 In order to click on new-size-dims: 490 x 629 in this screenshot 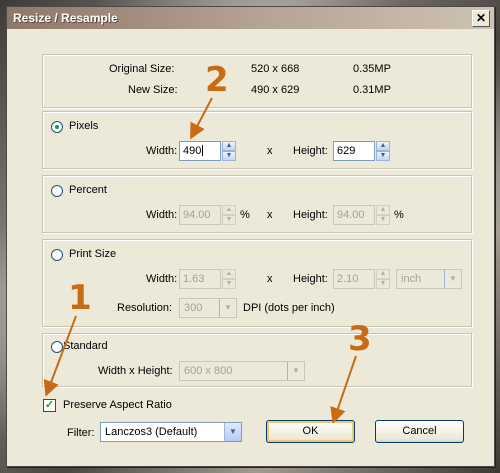, I will do `click(275, 90)`.